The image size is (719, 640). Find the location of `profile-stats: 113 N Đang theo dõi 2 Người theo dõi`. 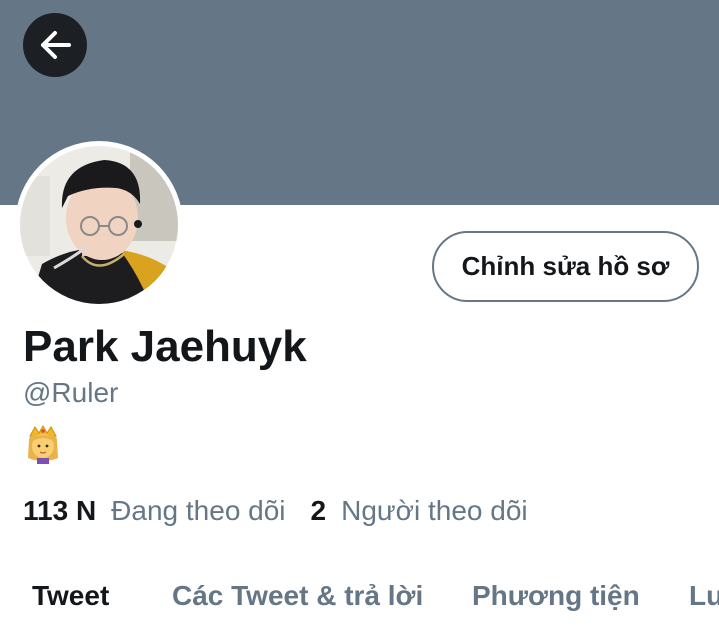

profile-stats: 113 N Đang theo dõi 2 Người theo dõi is located at coordinates (275, 511).